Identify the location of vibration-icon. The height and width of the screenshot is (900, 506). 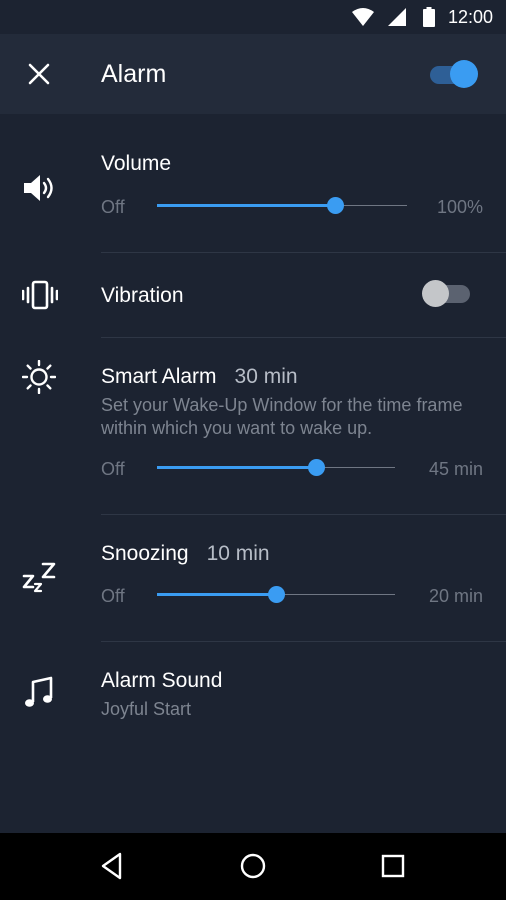
(40, 295).